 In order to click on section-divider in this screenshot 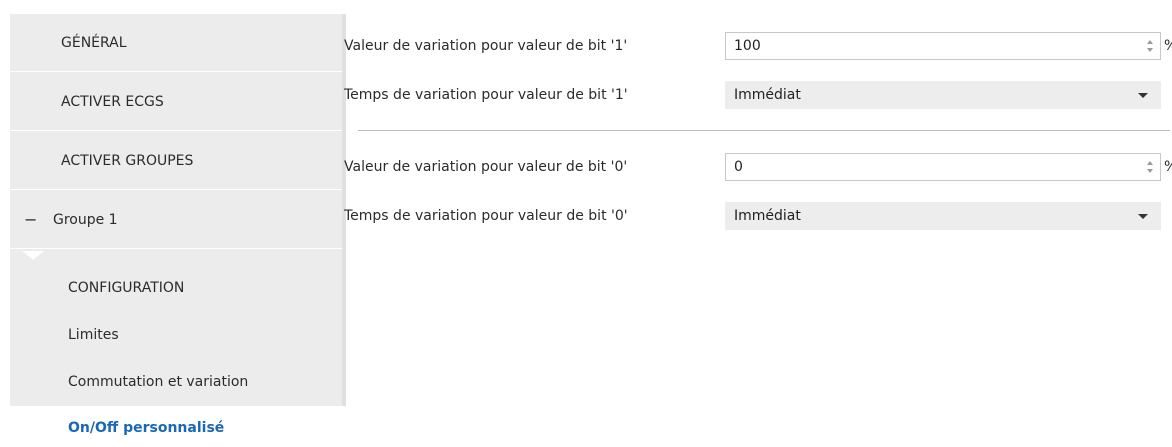, I will do `click(764, 130)`.